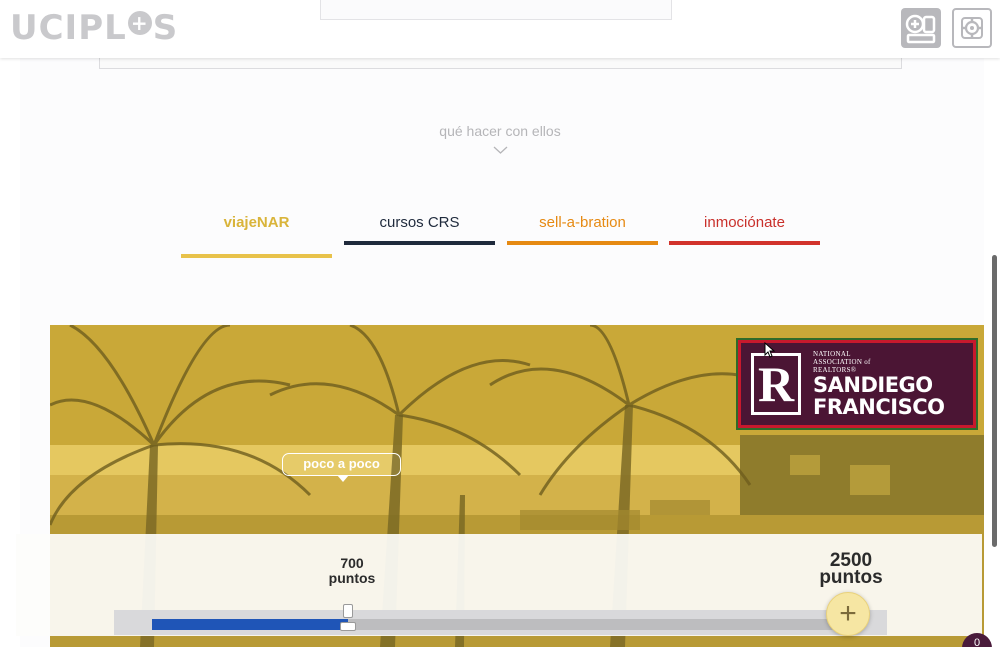 The height and width of the screenshot is (647, 1000). I want to click on scrollbar-thumb, so click(994, 401).